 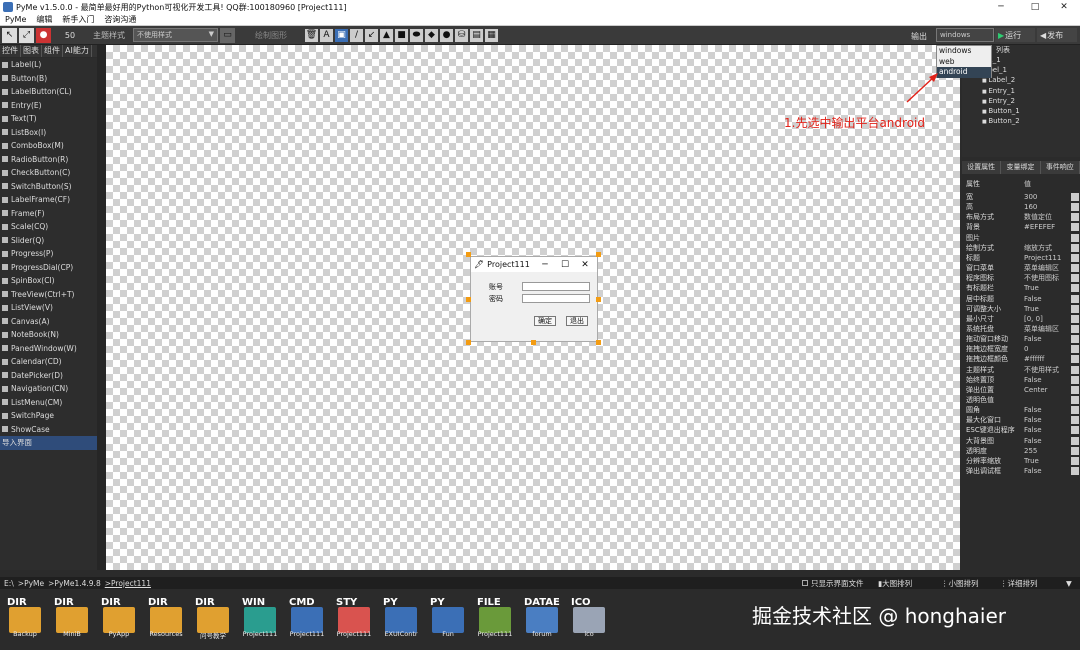 I want to click on widget-item: LabelButton(CL), so click(x=48, y=92).